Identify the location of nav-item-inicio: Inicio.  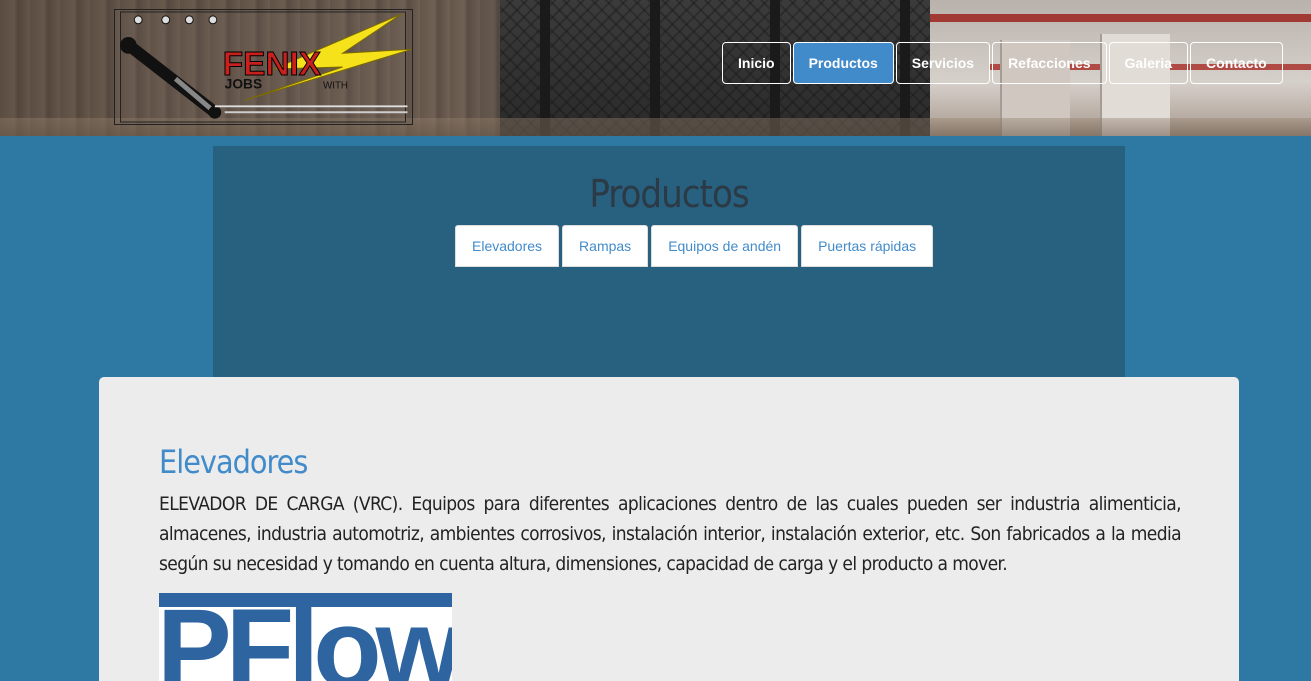
(756, 63).